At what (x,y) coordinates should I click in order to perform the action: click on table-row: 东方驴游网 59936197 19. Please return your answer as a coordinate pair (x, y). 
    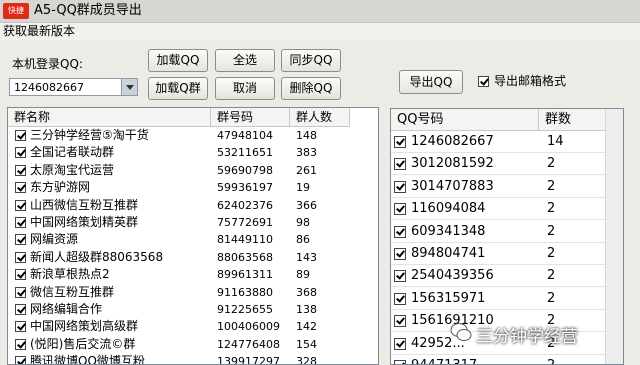
    Looking at the image, I should click on (179, 187).